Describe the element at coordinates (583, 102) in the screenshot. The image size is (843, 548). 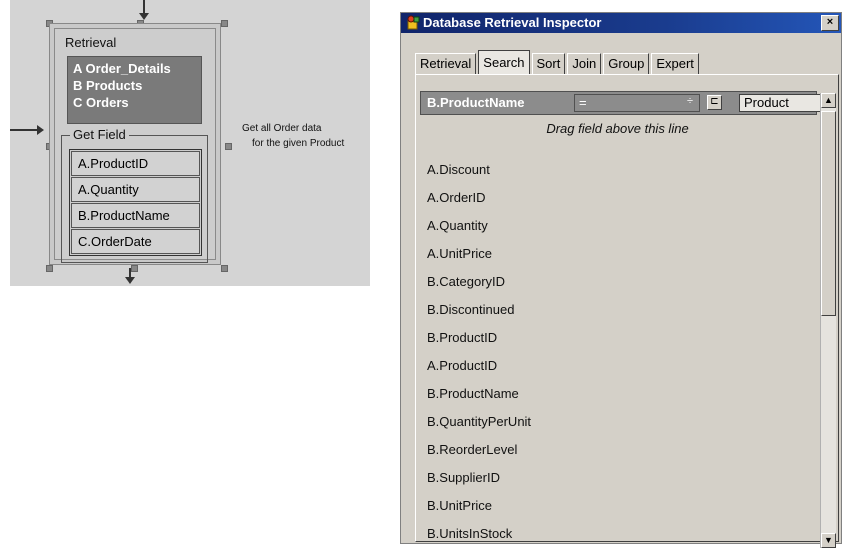
I see `criteria-operator-value: =` at that location.